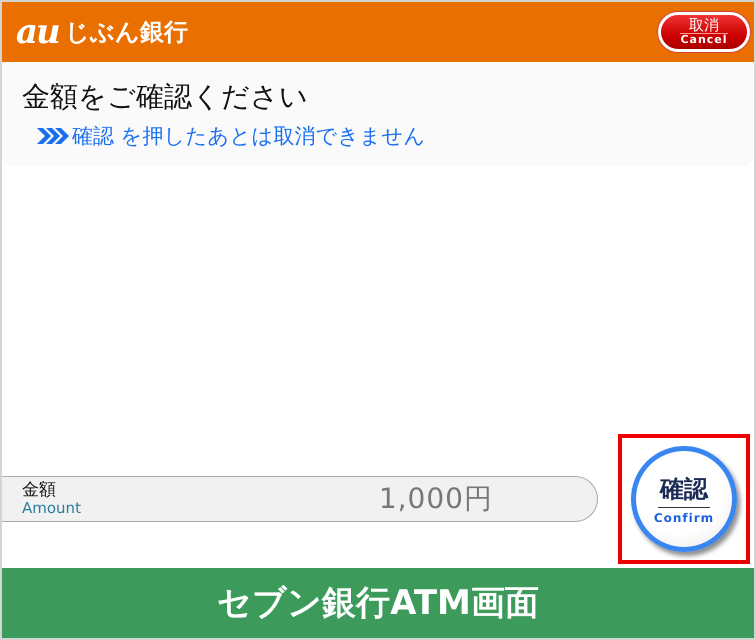  Describe the element at coordinates (39, 490) in the screenshot. I see `amount-label: 金額` at that location.